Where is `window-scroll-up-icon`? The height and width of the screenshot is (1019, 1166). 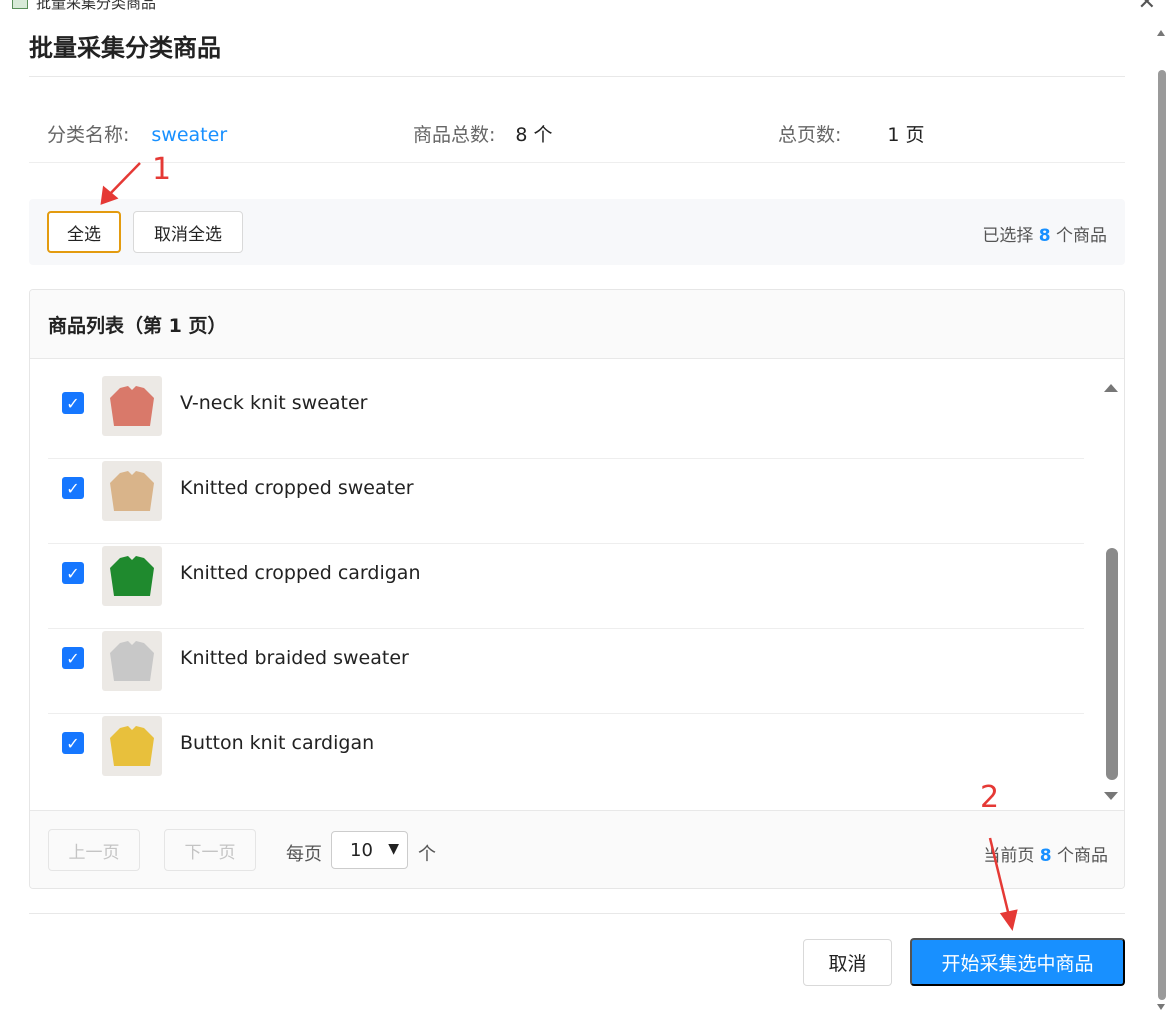
window-scroll-up-icon is located at coordinates (1161, 33).